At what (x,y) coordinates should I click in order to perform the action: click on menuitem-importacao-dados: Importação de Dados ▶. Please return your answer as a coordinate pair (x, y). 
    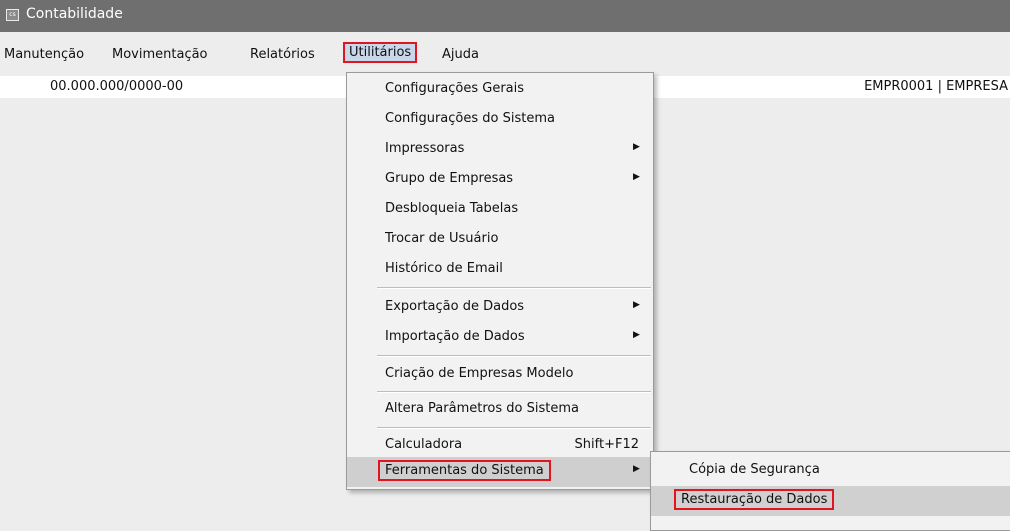
    Looking at the image, I should click on (500, 338).